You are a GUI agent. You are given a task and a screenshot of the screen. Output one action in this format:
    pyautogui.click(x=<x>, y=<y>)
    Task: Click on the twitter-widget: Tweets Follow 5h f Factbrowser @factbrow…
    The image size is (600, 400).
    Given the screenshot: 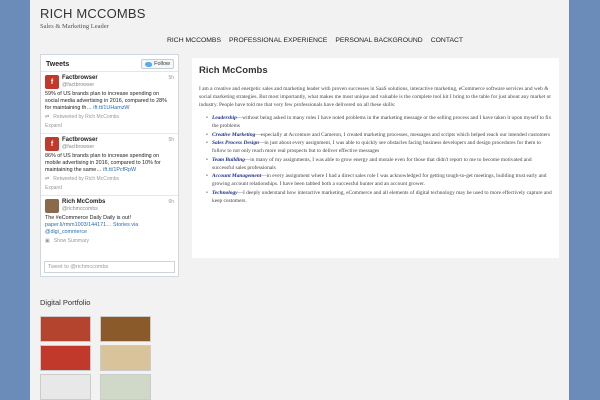 What is the action you would take?
    pyautogui.click(x=109, y=165)
    